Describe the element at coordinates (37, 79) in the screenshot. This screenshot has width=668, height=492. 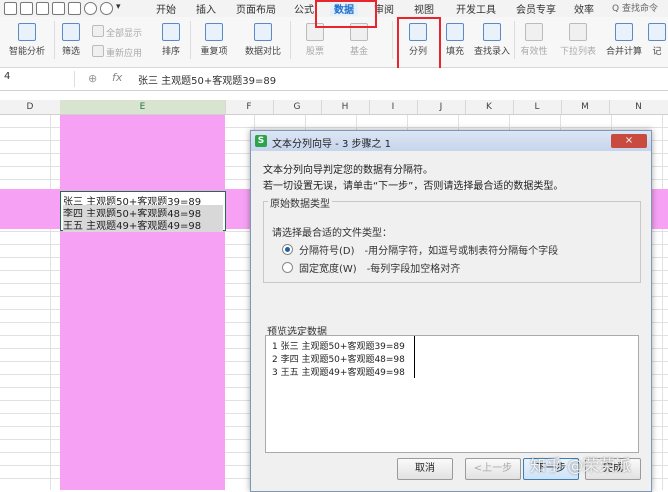
I see `name-box: 4` at that location.